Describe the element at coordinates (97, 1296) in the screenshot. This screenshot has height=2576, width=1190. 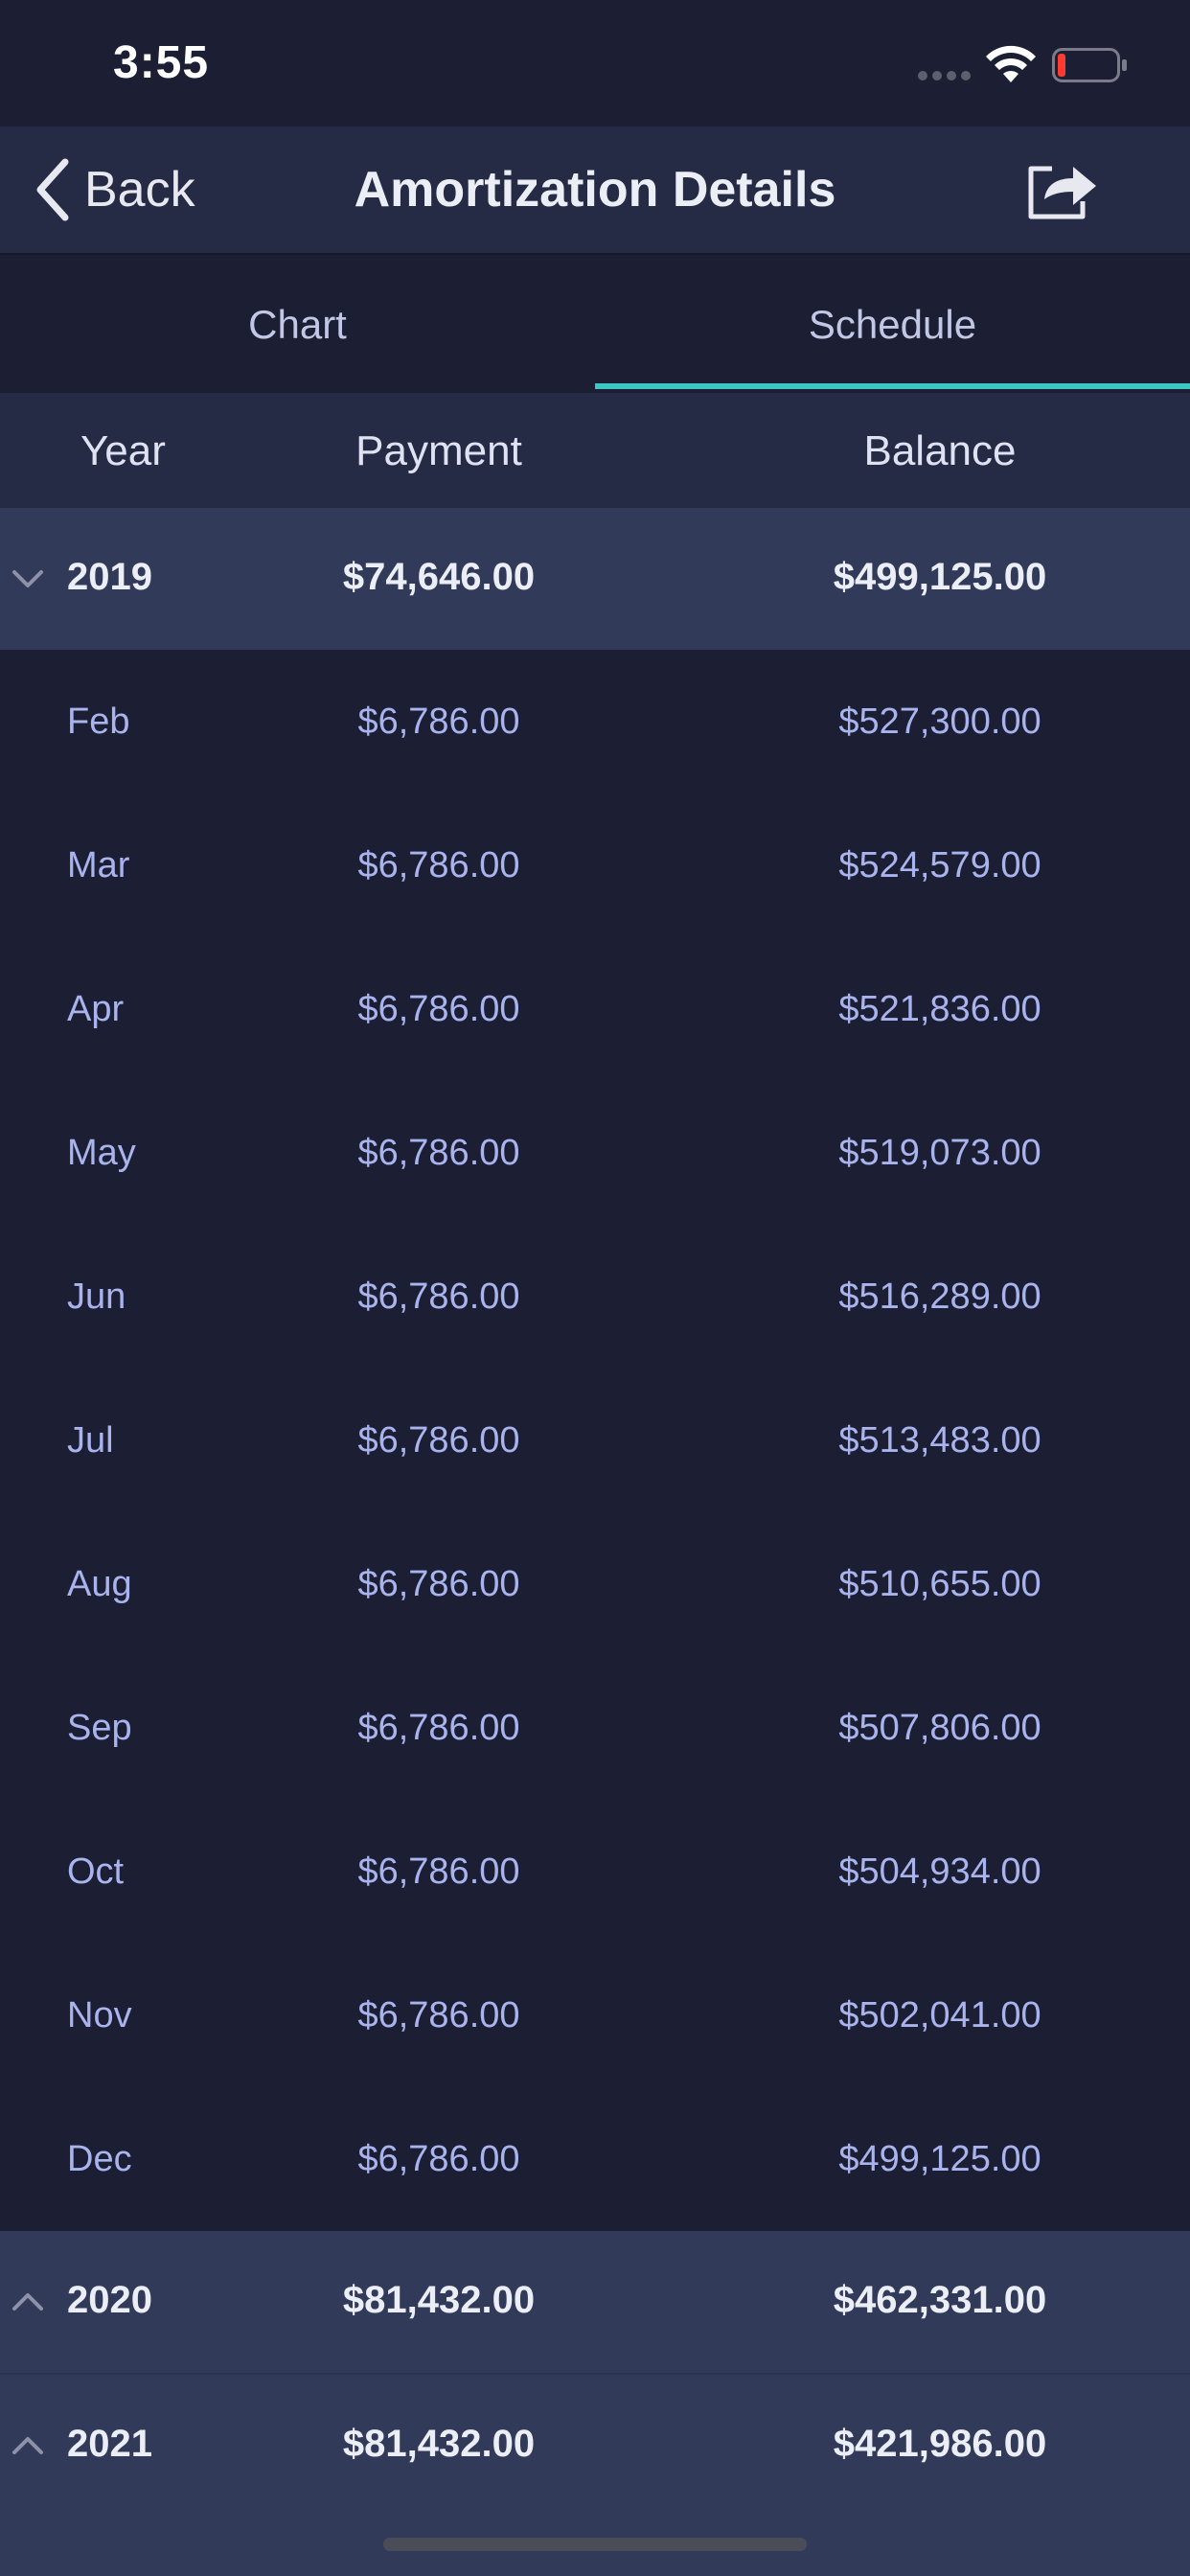
I see `month-label: Jun` at that location.